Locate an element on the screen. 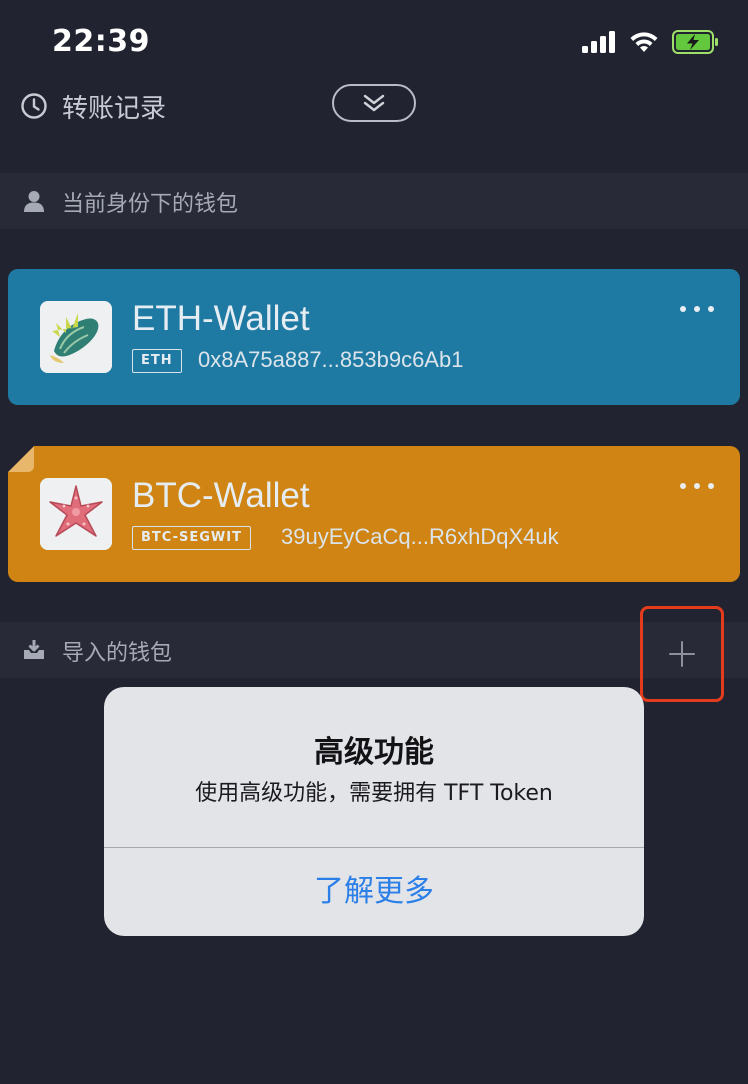 This screenshot has width=748, height=1084. double-chevron-down-icon is located at coordinates (374, 103).